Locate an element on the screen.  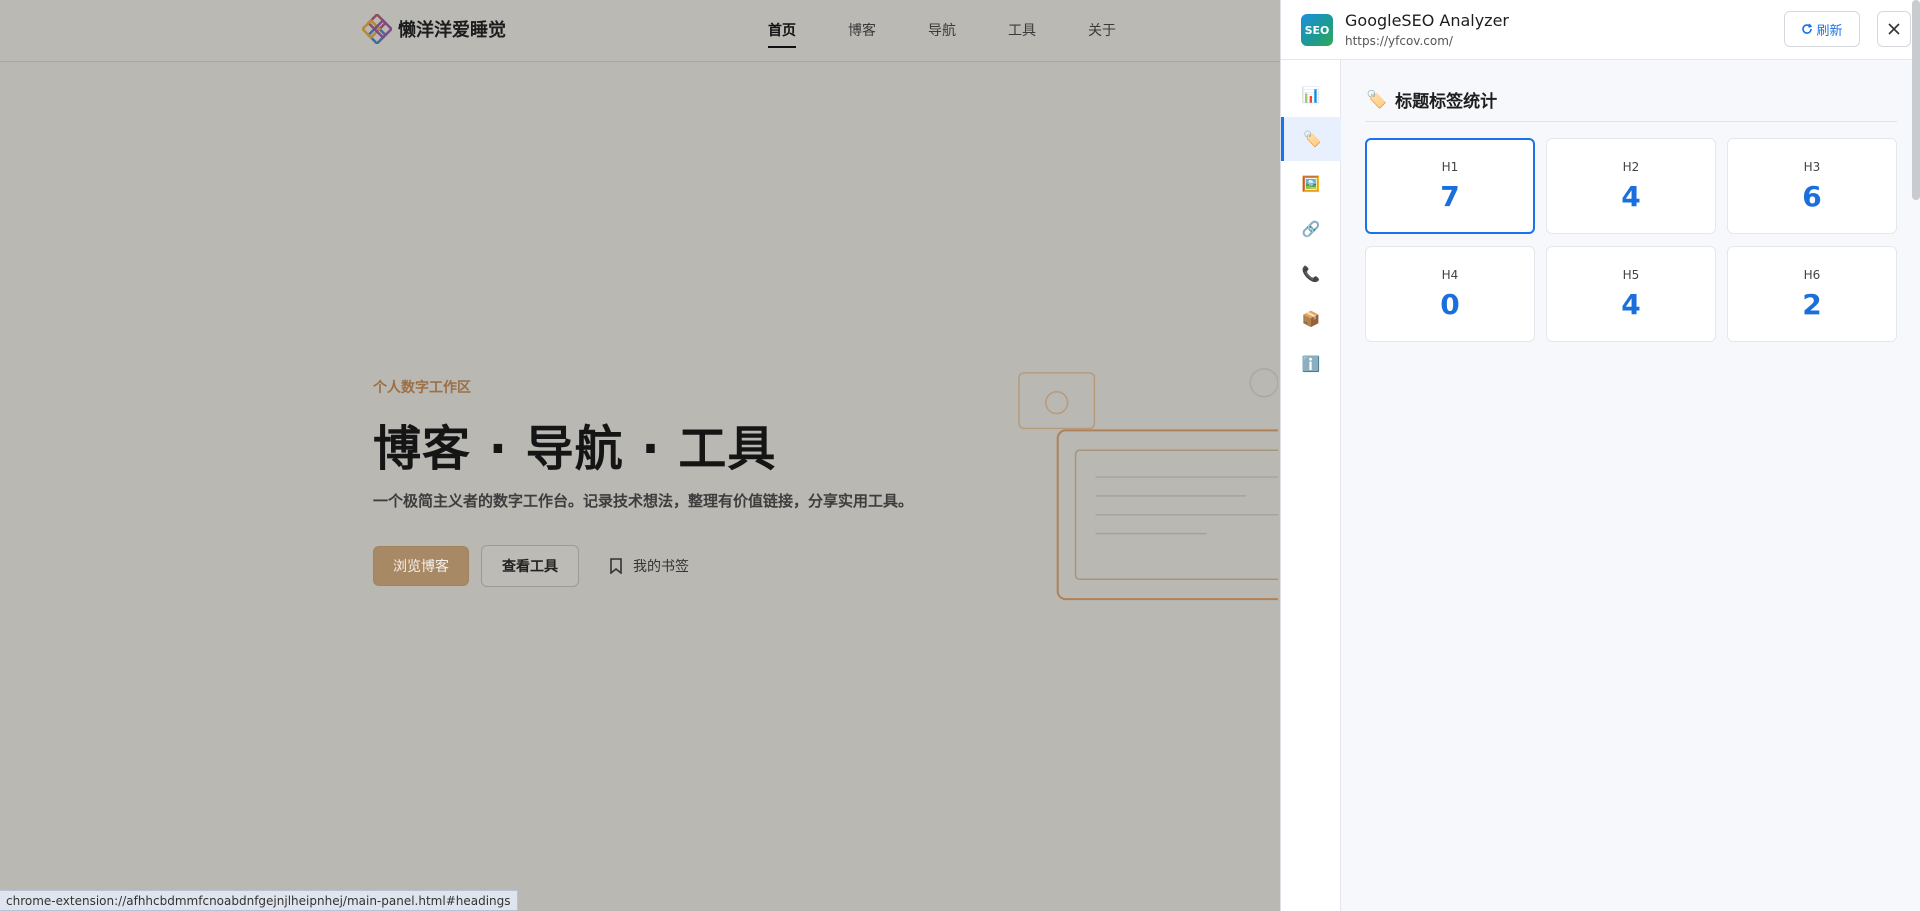
heading-card-value: 0 is located at coordinates (1450, 304).